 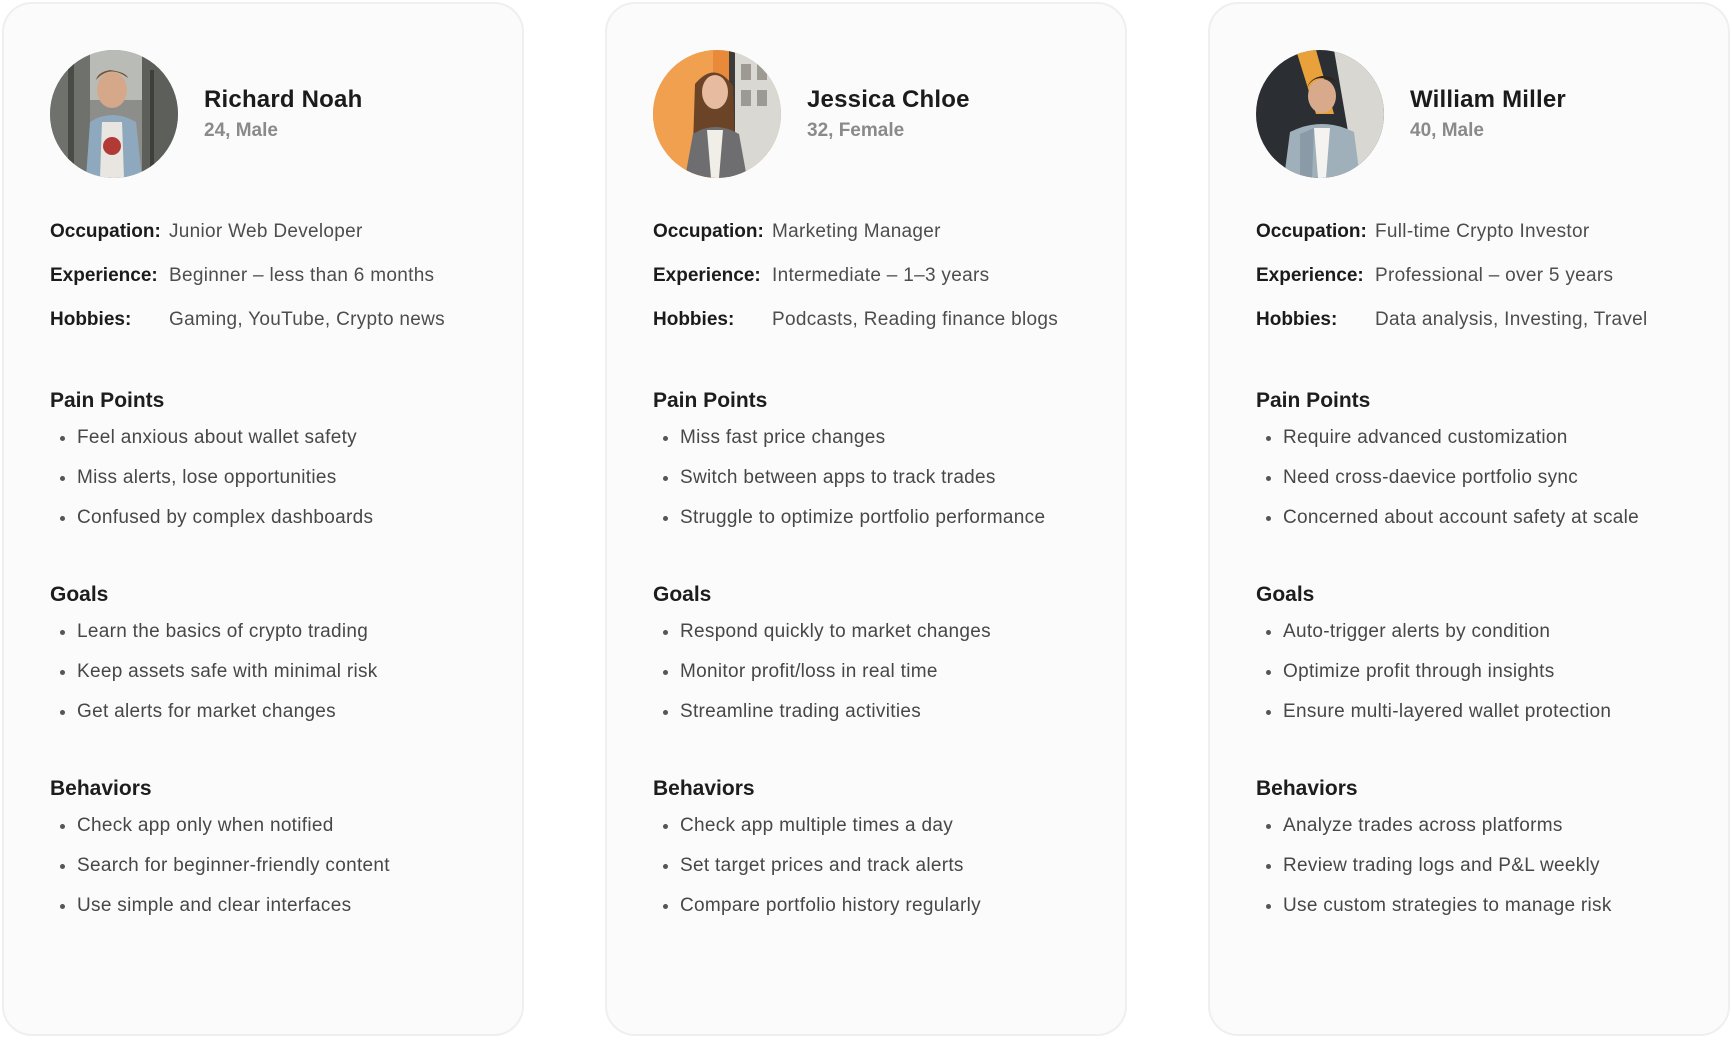 I want to click on list-item: Ensure multi-layered wallet protection, so click(x=1482, y=720).